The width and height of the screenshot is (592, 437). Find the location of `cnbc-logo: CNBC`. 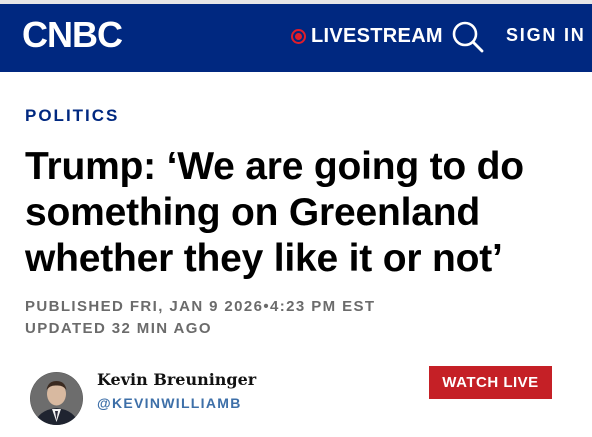

cnbc-logo: CNBC is located at coordinates (72, 34).